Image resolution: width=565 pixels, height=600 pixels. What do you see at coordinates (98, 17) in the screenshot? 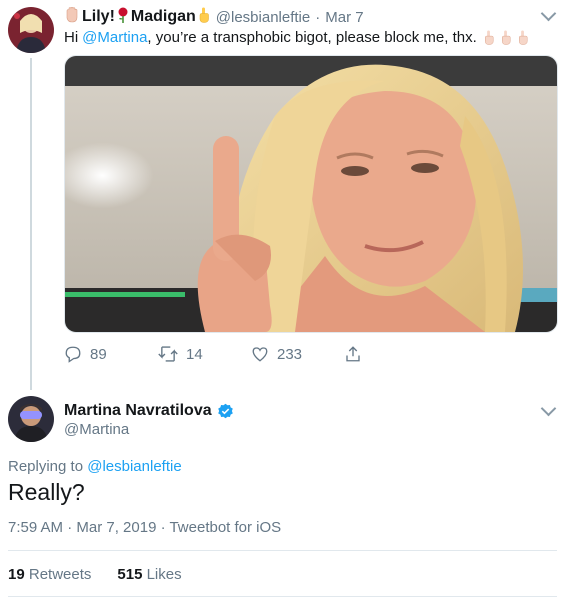
I see `tweet1-name-part1: Lily!` at bounding box center [98, 17].